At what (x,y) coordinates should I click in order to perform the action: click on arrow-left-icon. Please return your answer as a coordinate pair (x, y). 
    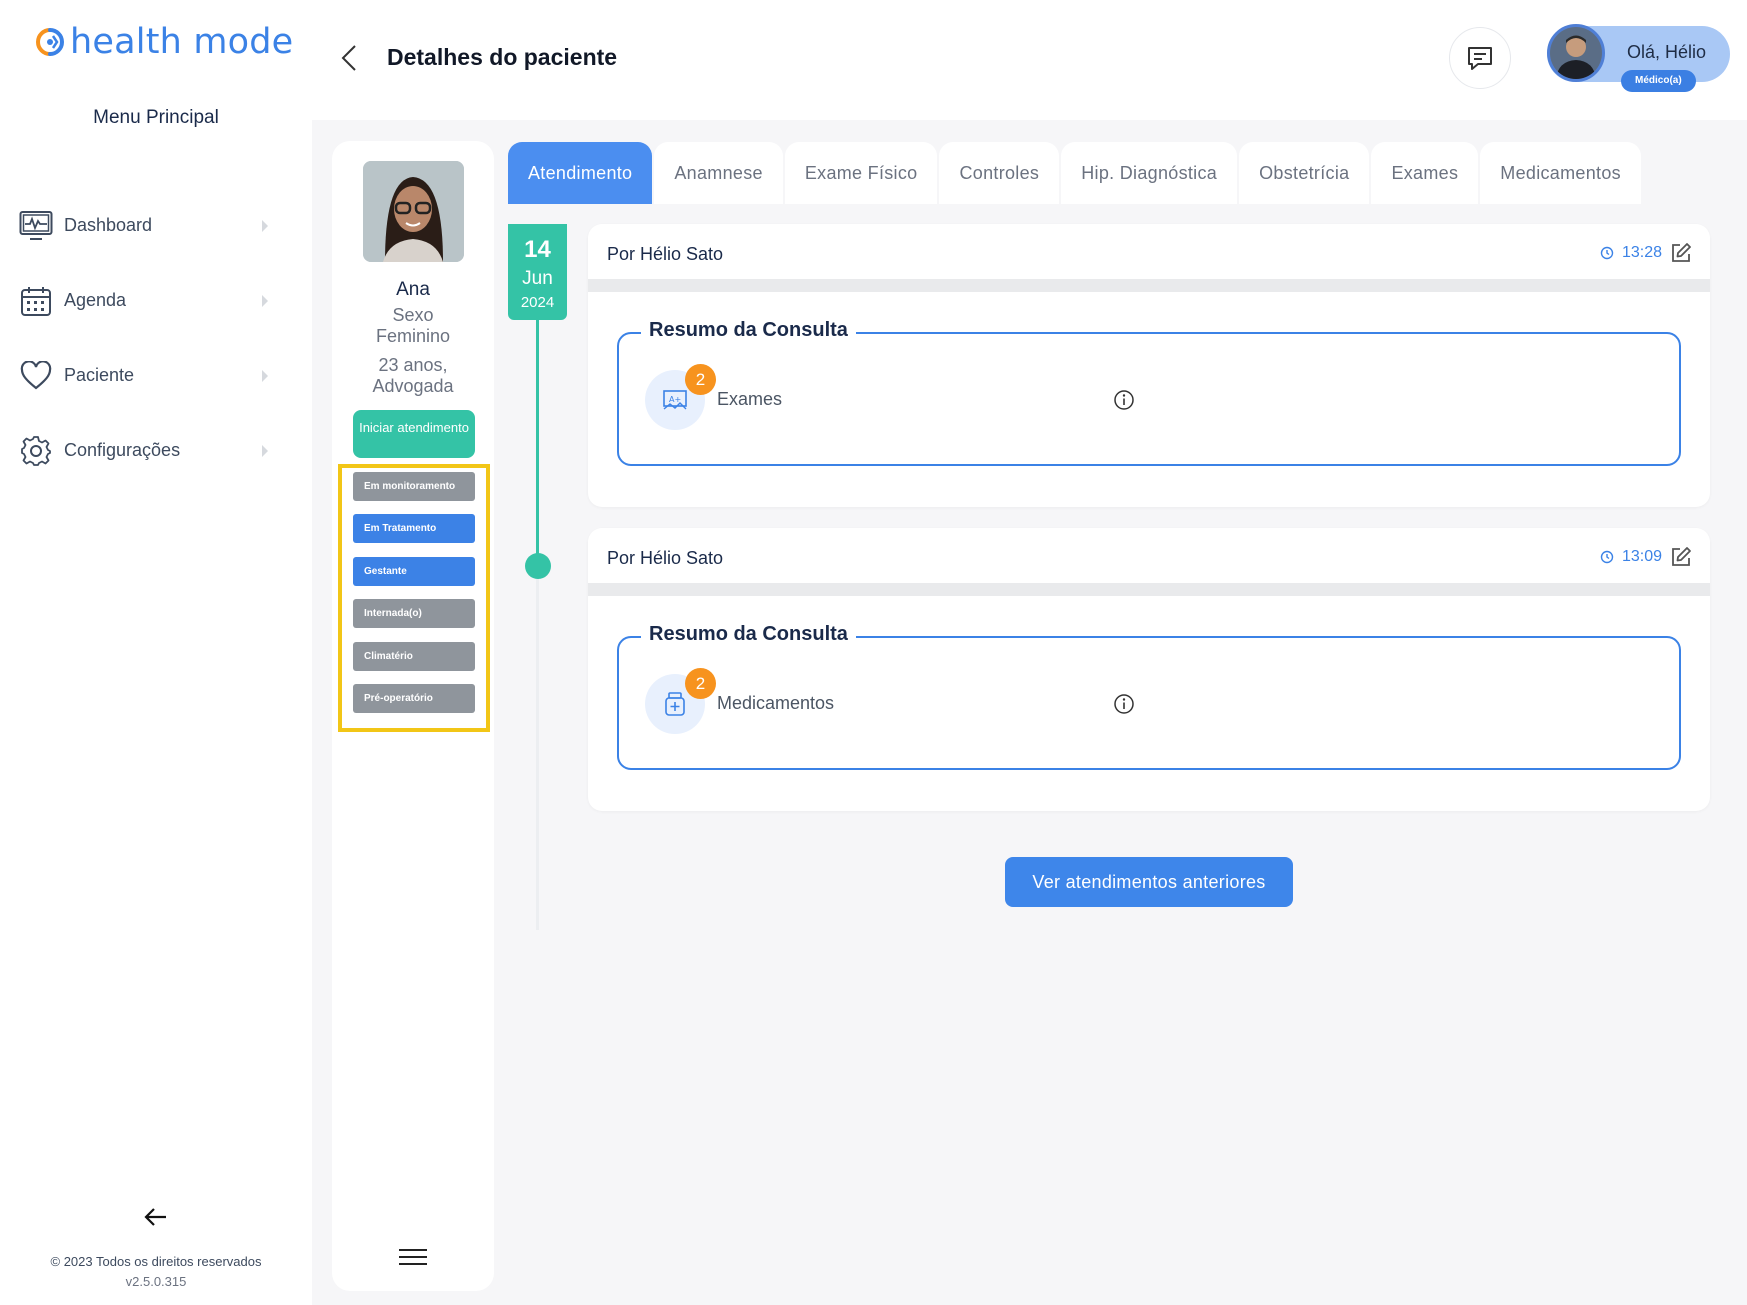
    Looking at the image, I should click on (155, 1217).